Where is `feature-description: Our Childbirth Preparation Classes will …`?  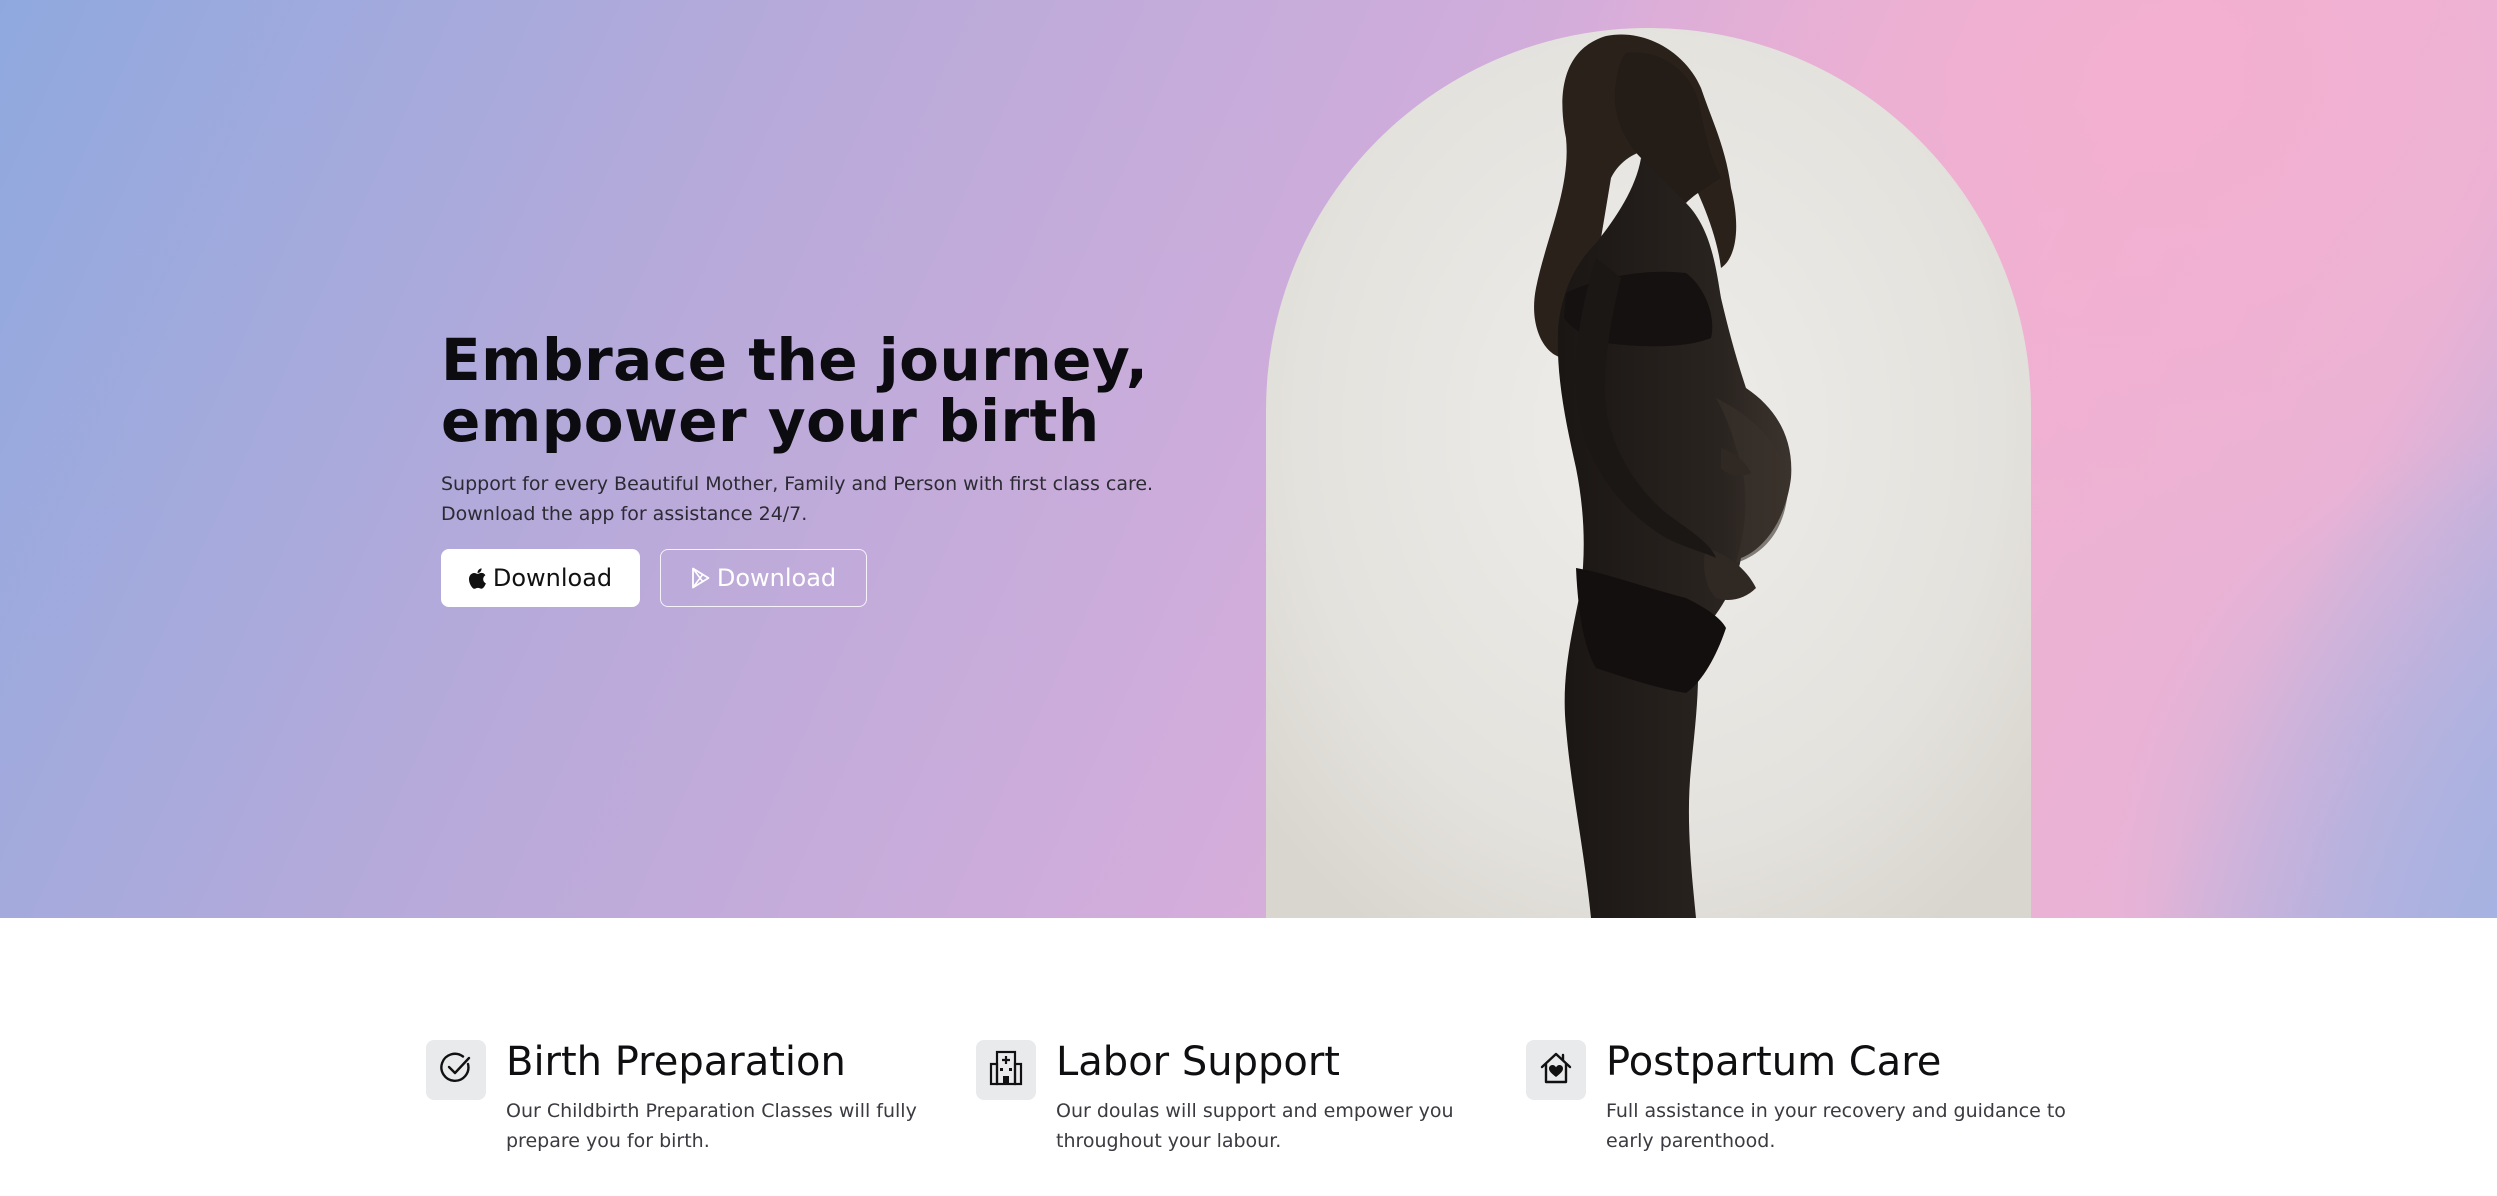 feature-description: Our Childbirth Preparation Classes will … is located at coordinates (711, 1126).